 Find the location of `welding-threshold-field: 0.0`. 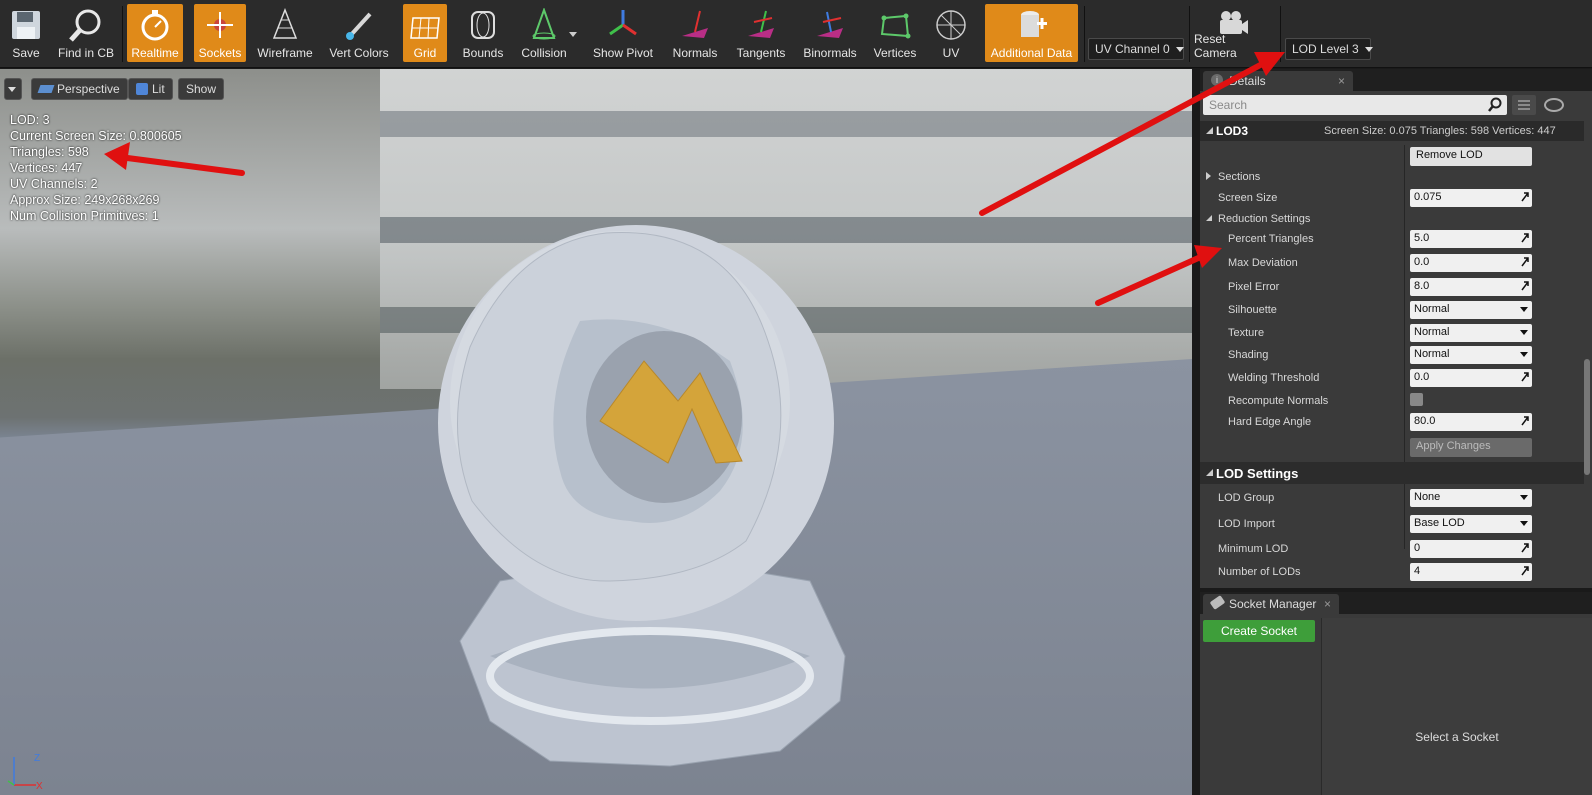

welding-threshold-field: 0.0 is located at coordinates (1471, 378).